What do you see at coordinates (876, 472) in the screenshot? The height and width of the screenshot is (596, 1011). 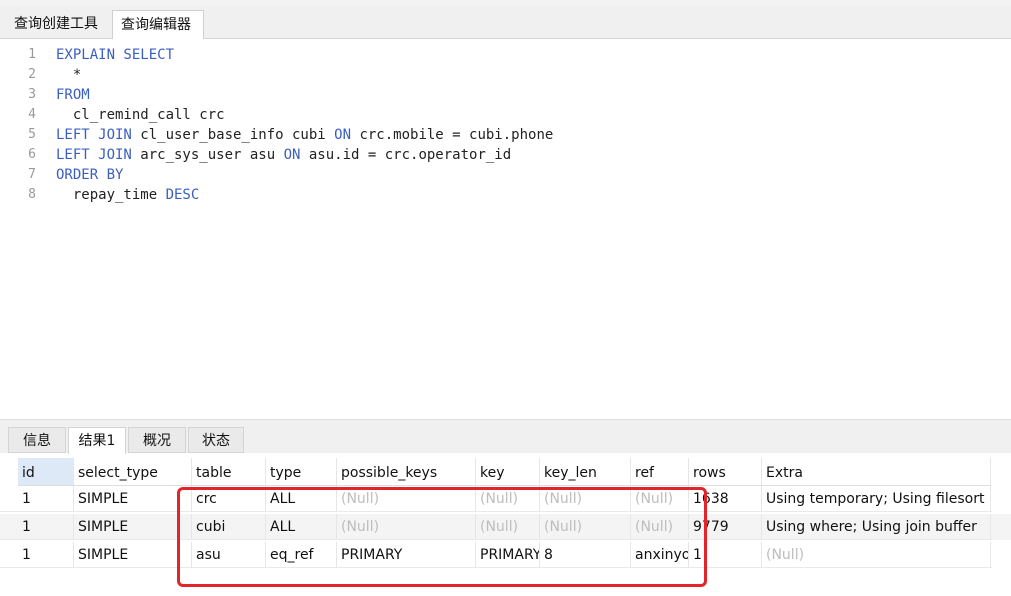 I see `column-header: Extra` at bounding box center [876, 472].